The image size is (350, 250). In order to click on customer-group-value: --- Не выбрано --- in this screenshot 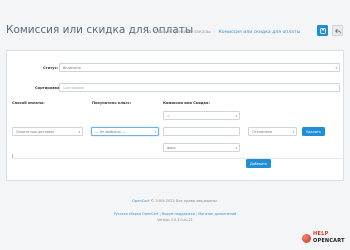, I will do `click(110, 131)`.